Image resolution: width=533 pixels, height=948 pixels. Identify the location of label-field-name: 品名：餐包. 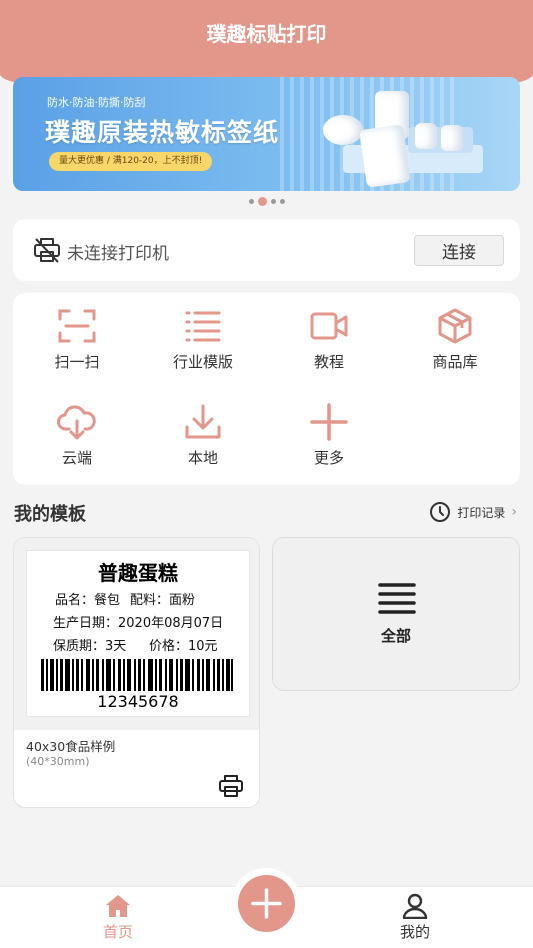
(88, 600).